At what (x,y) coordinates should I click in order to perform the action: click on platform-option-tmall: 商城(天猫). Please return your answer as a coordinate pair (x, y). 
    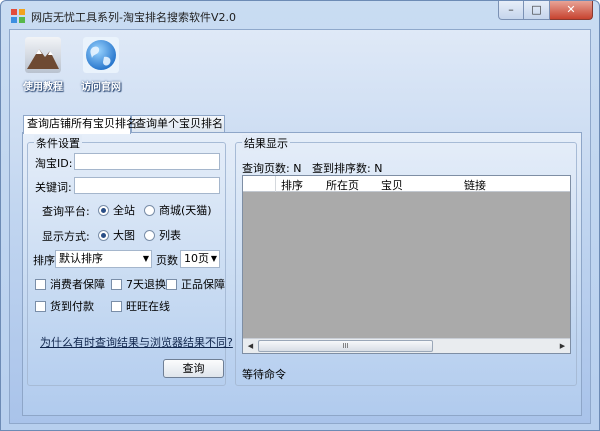
    Looking at the image, I should click on (185, 210).